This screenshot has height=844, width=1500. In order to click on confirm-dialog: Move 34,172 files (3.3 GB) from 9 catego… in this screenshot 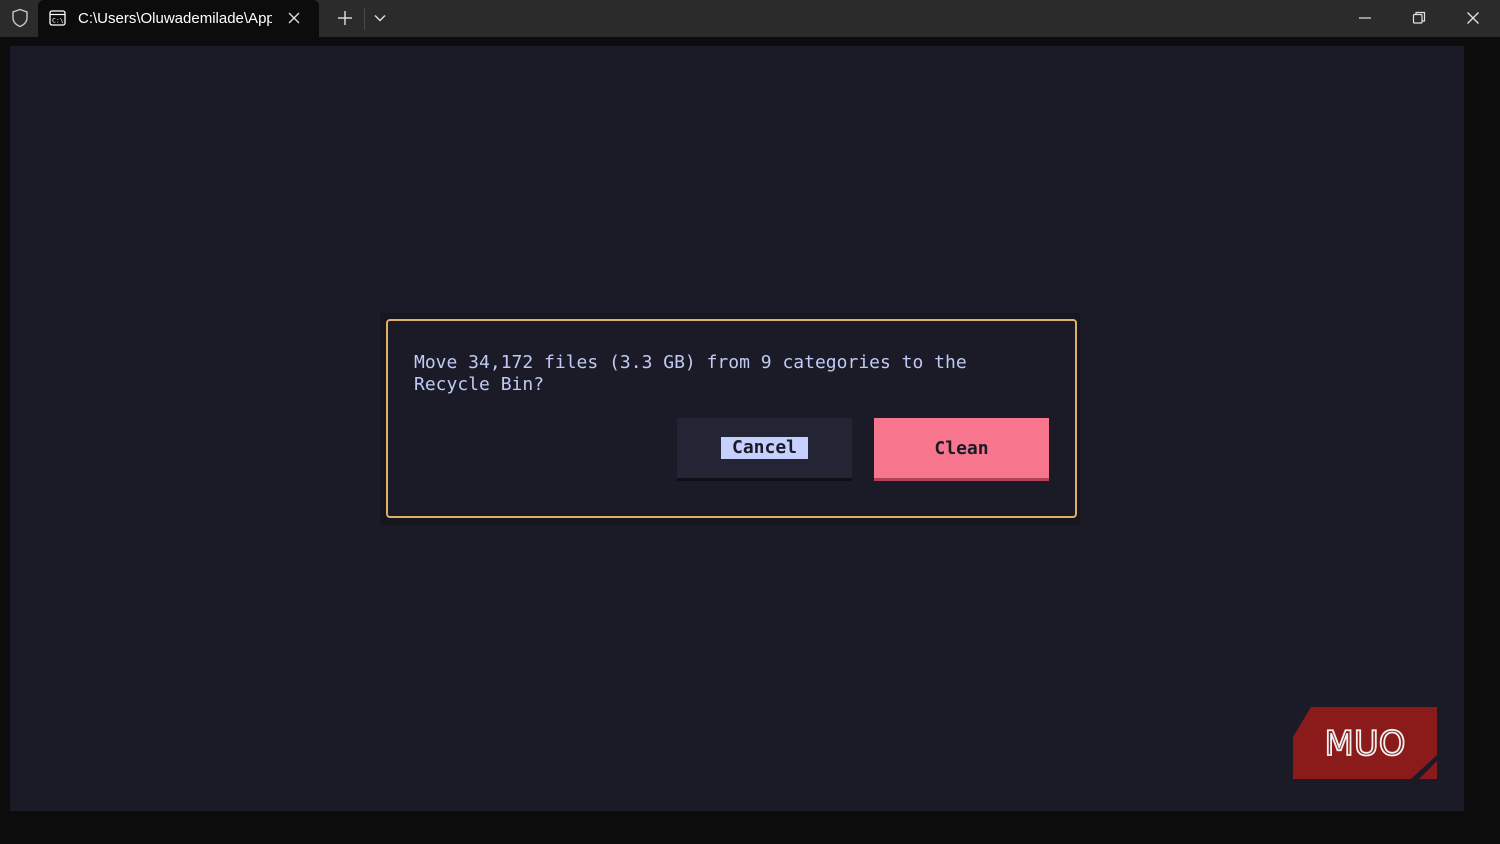, I will do `click(731, 418)`.